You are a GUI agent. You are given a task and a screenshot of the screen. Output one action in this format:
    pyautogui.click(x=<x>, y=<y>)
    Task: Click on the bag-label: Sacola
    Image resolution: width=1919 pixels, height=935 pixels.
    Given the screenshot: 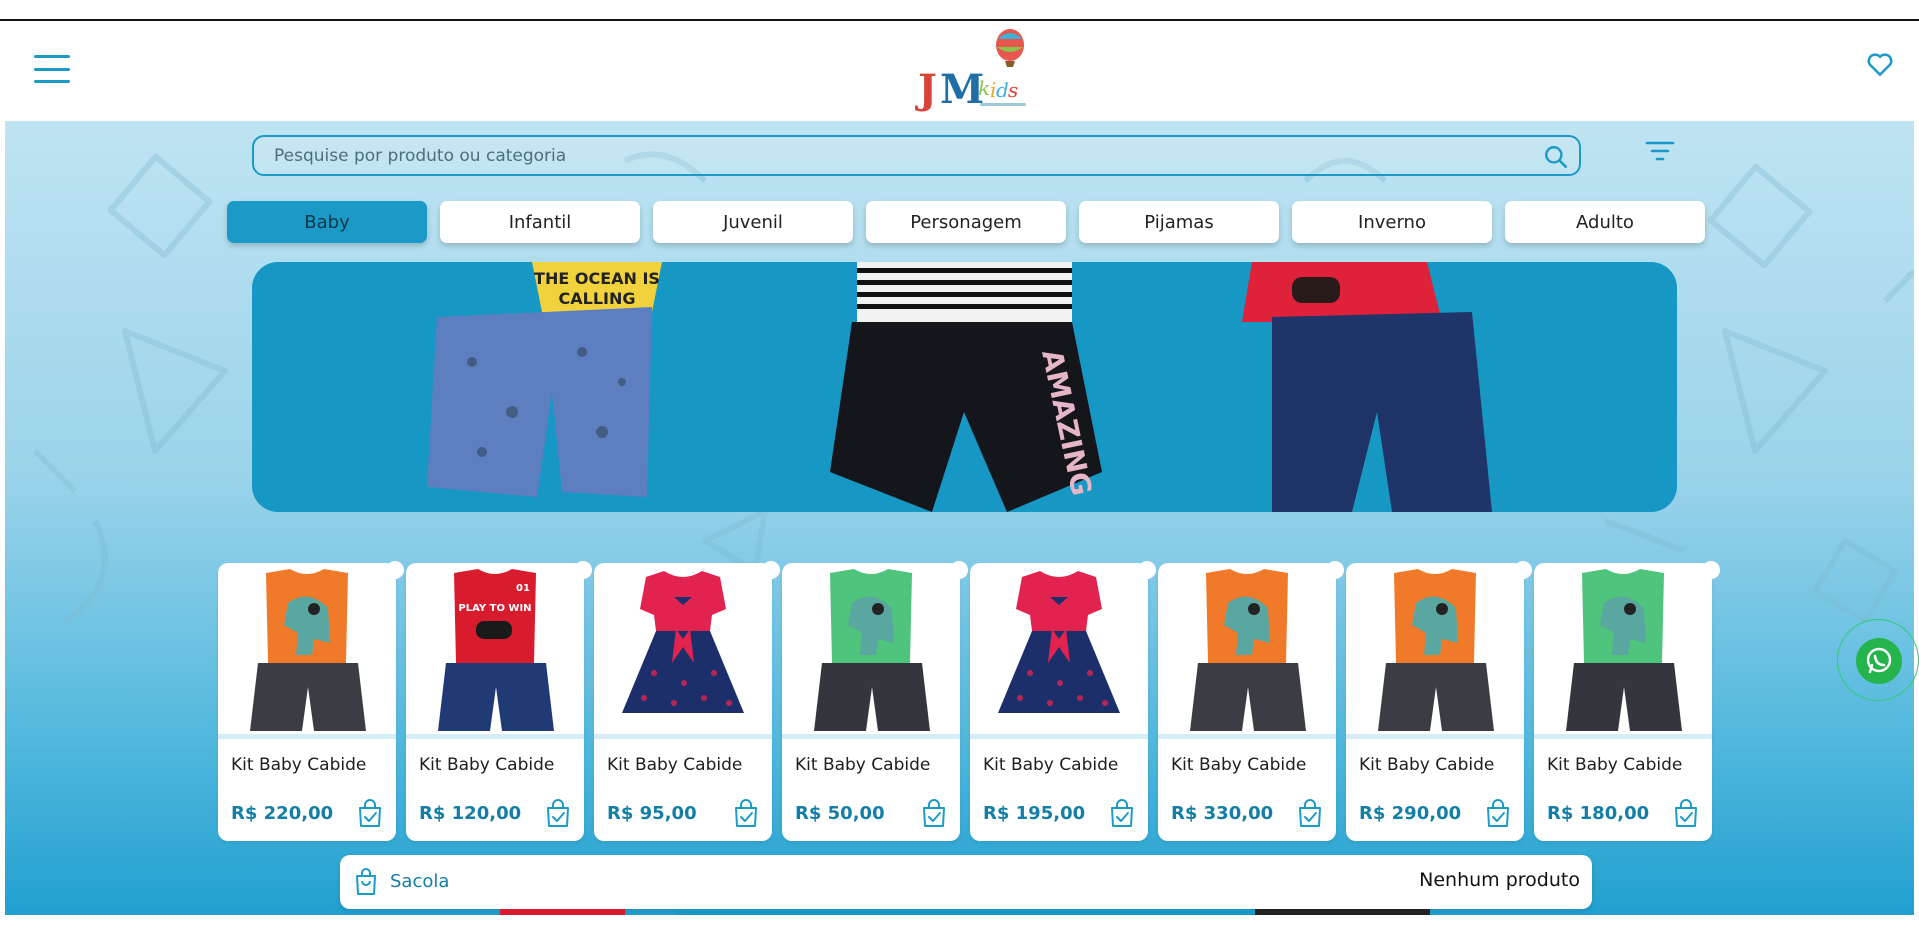 What is the action you would take?
    pyautogui.click(x=420, y=881)
    